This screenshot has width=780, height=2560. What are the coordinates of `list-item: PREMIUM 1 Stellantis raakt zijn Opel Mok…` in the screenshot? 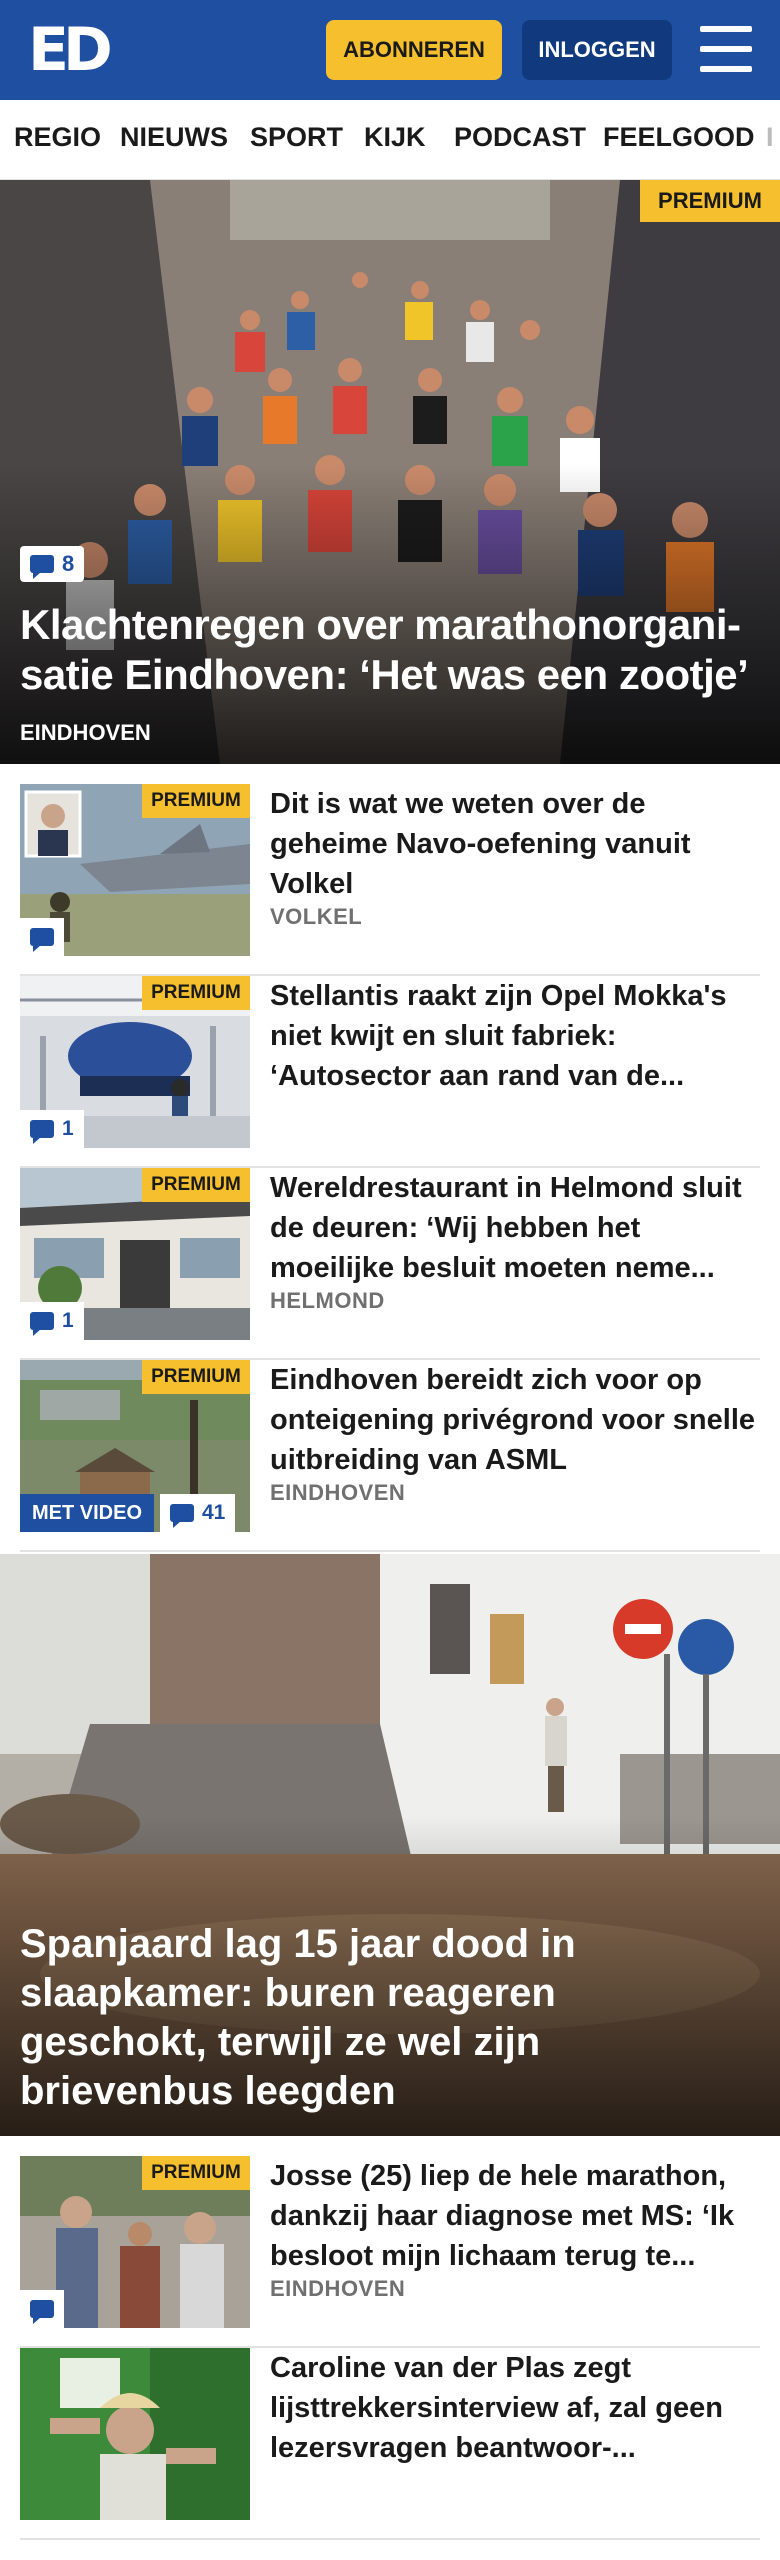 It's located at (390, 1072).